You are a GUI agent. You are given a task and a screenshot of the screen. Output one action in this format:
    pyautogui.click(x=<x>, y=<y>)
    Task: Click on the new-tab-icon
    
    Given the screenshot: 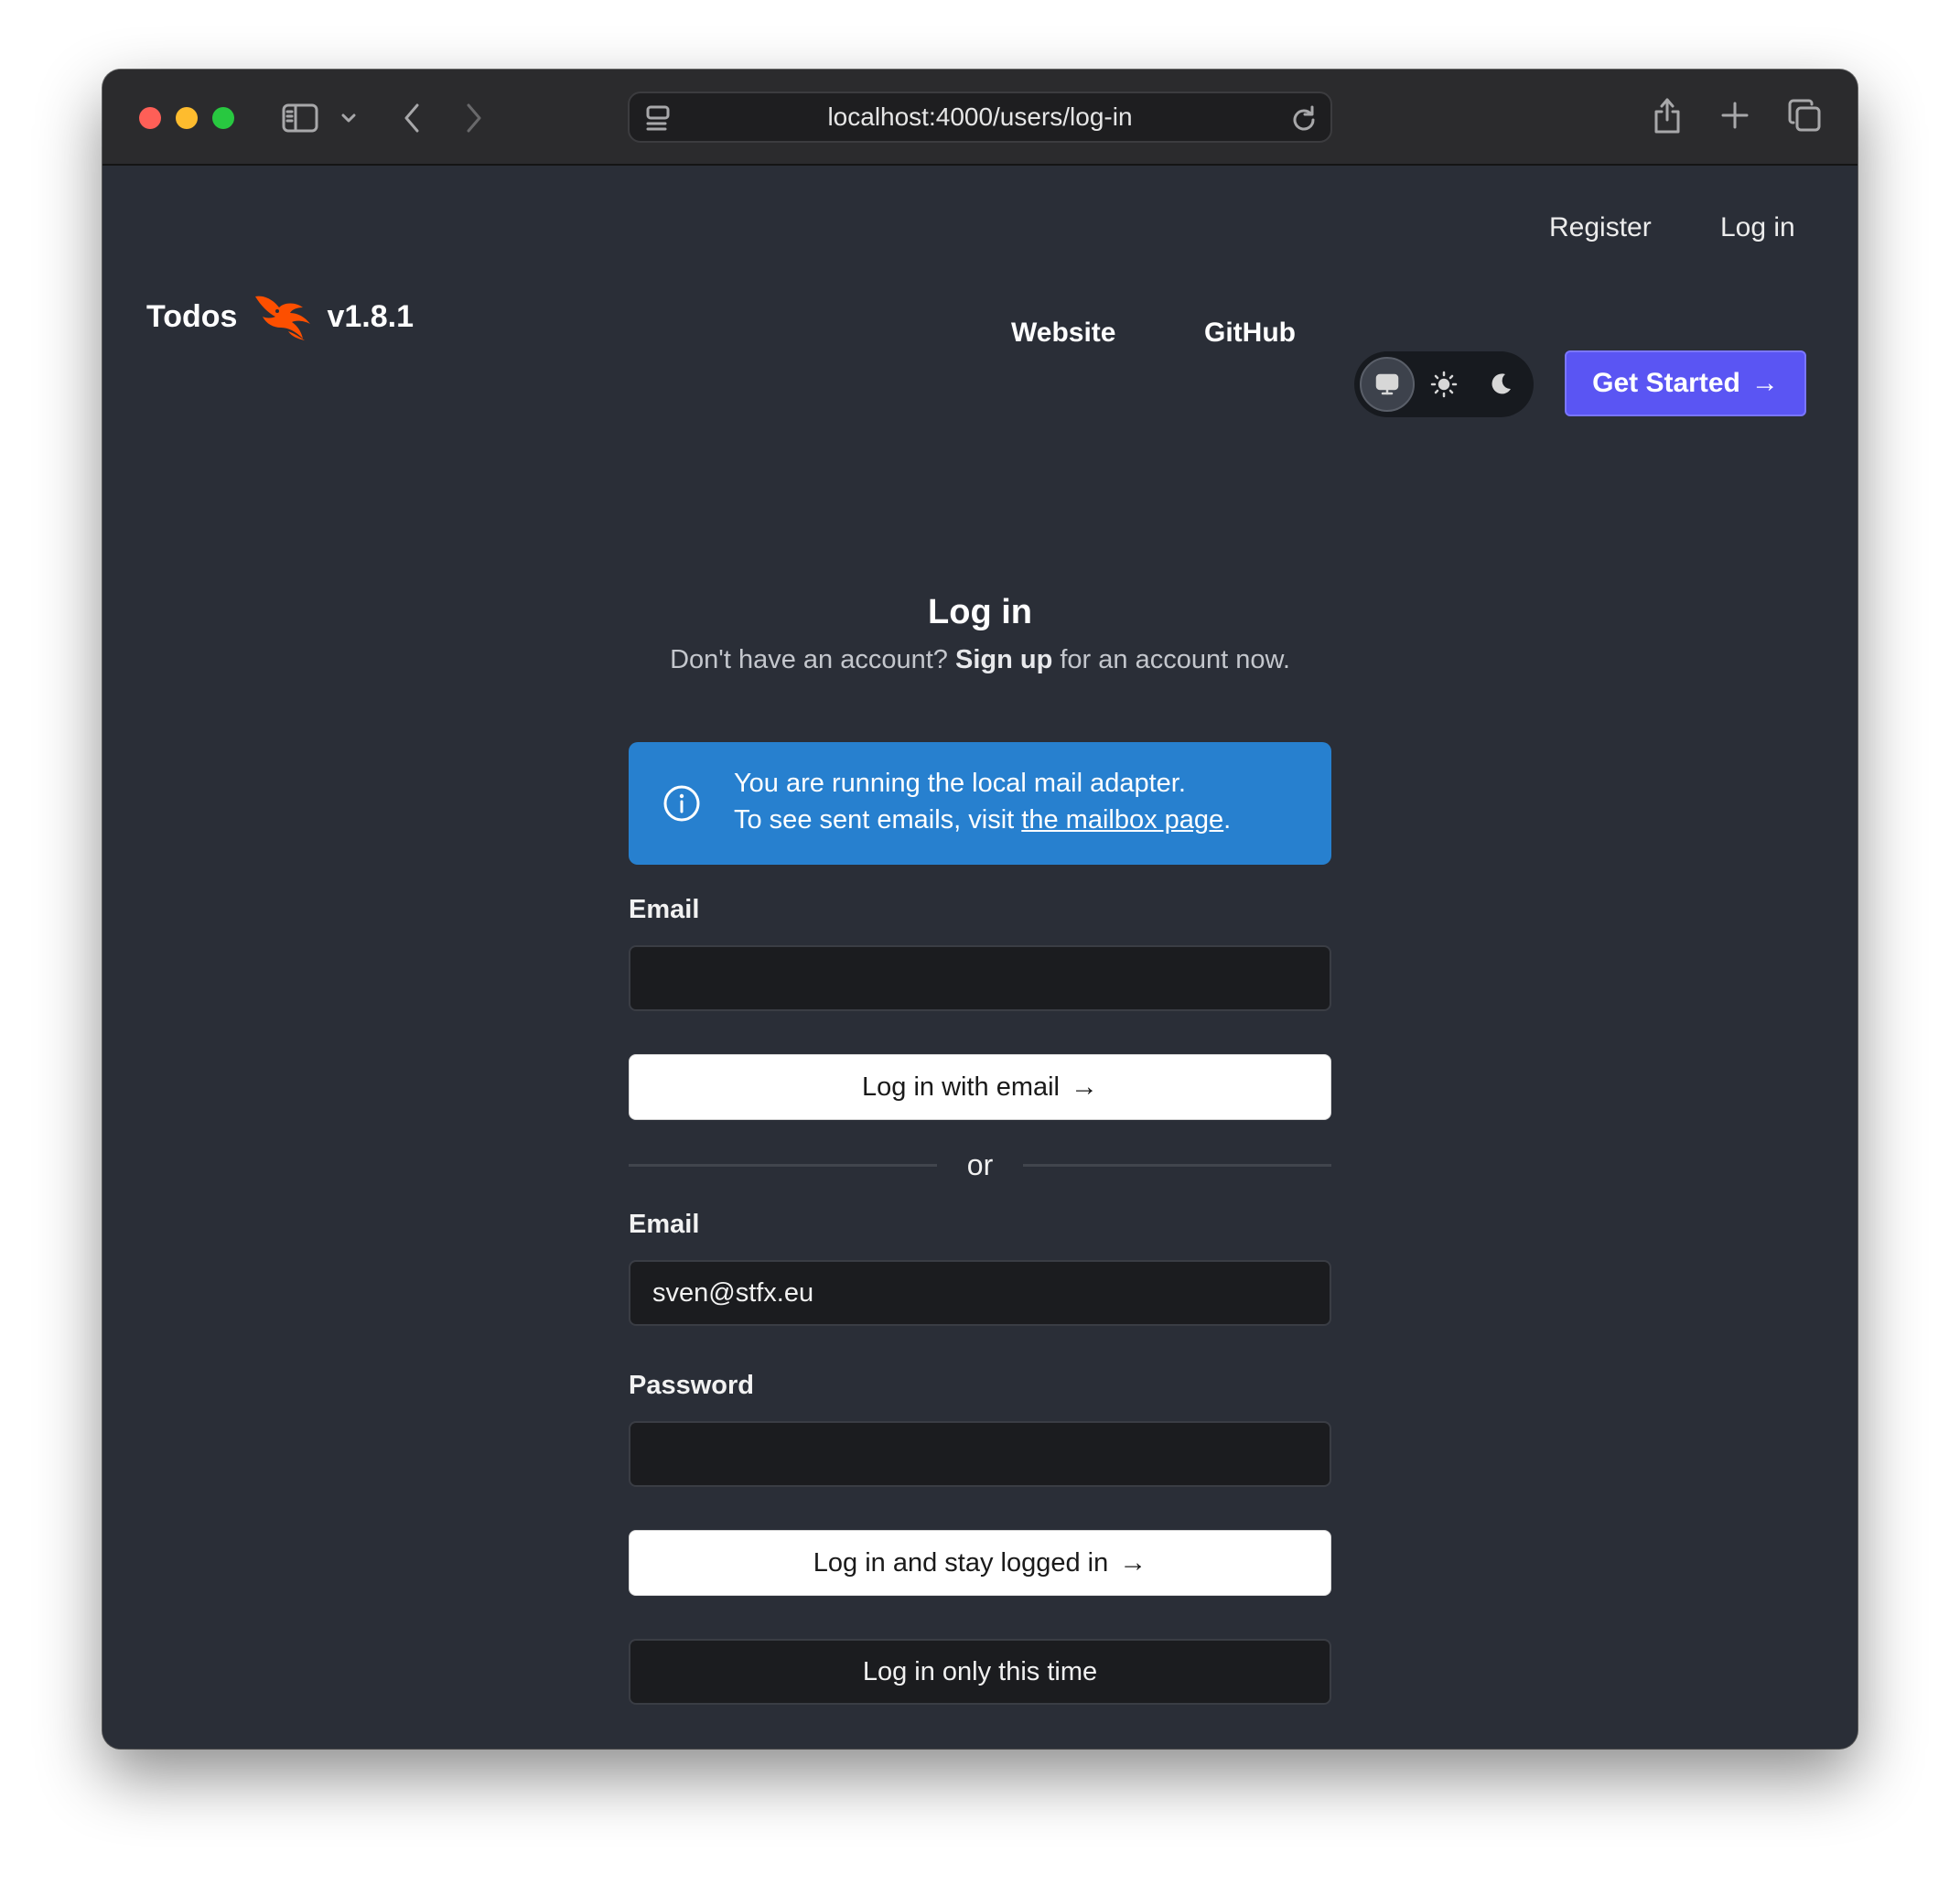 What is the action you would take?
    pyautogui.click(x=1735, y=116)
    